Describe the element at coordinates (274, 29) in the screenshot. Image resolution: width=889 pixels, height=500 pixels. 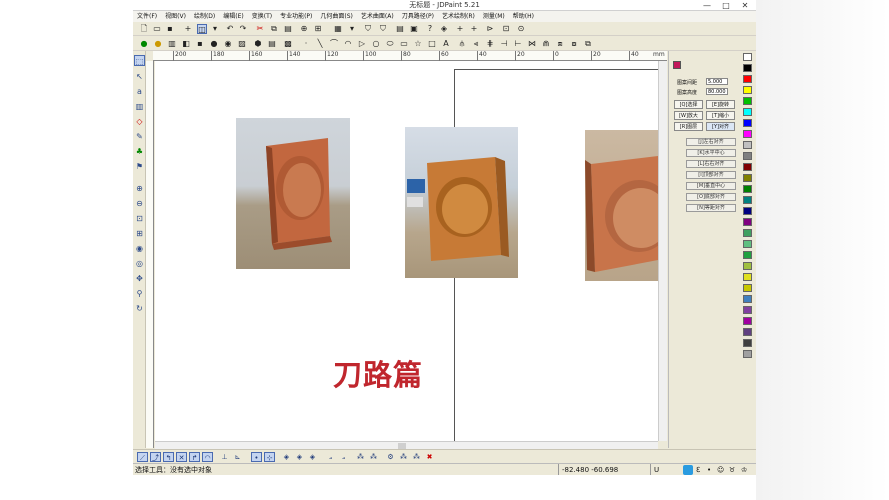
I see `copy-icon: ⧉` at that location.